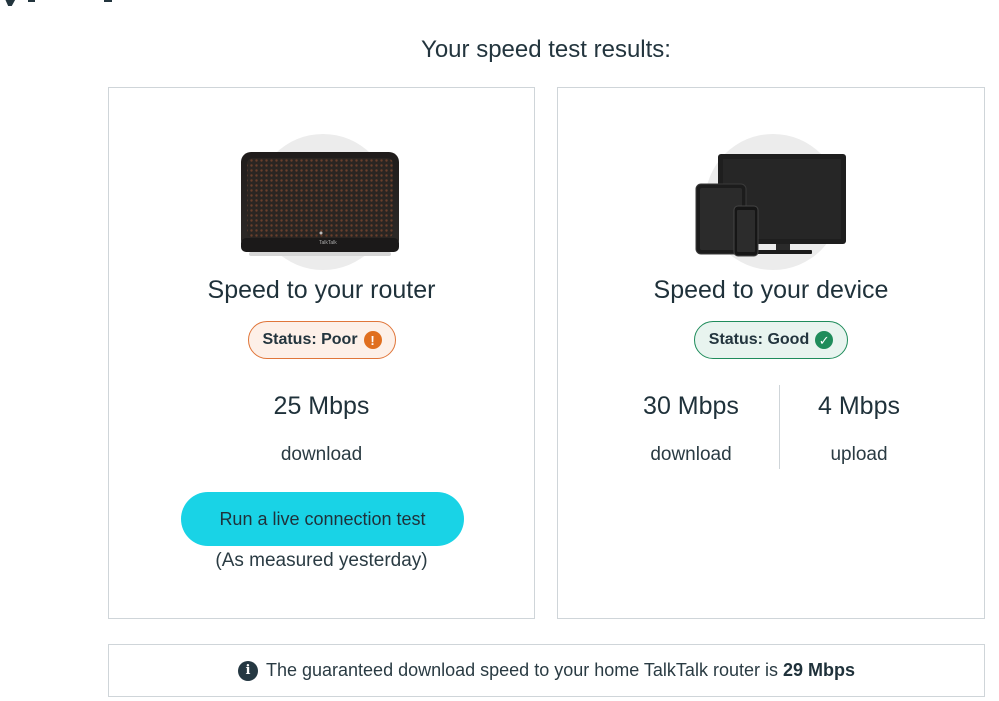  What do you see at coordinates (321, 454) in the screenshot?
I see `router-download-label: download` at bounding box center [321, 454].